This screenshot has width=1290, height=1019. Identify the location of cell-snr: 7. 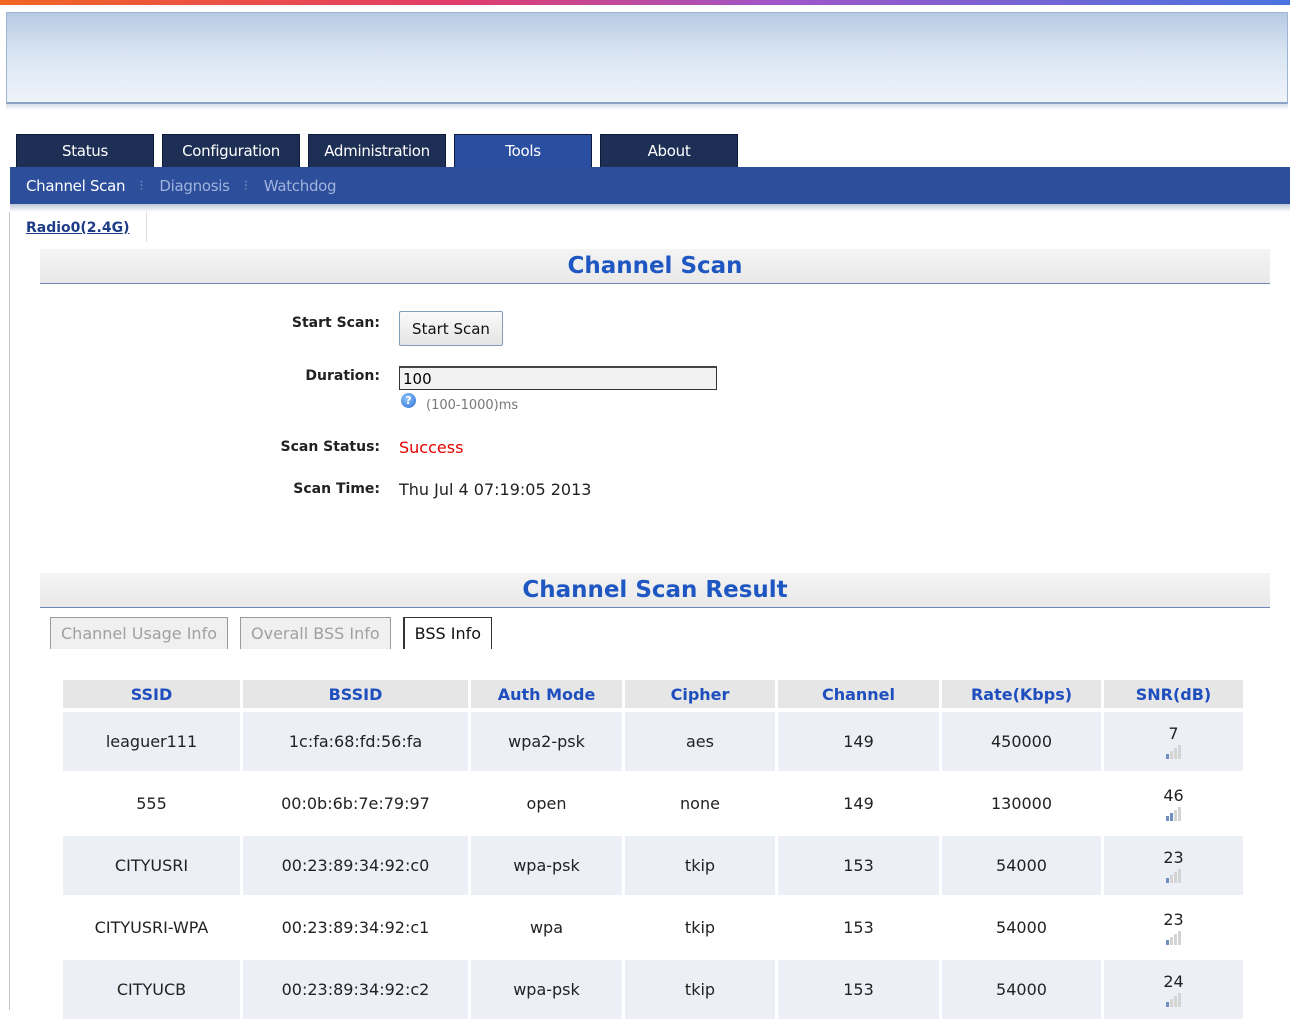
(1173, 740).